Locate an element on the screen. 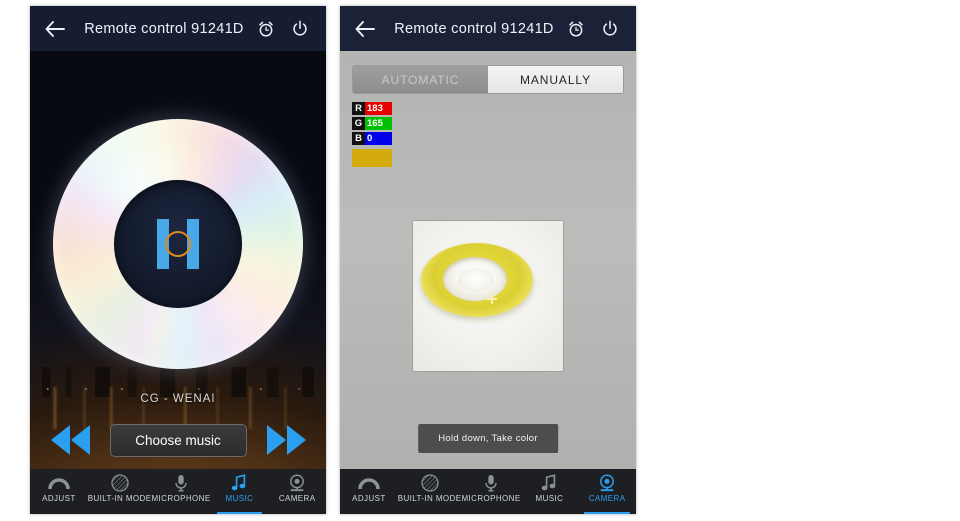 The image size is (960, 521). photo-content is located at coordinates (488, 296).